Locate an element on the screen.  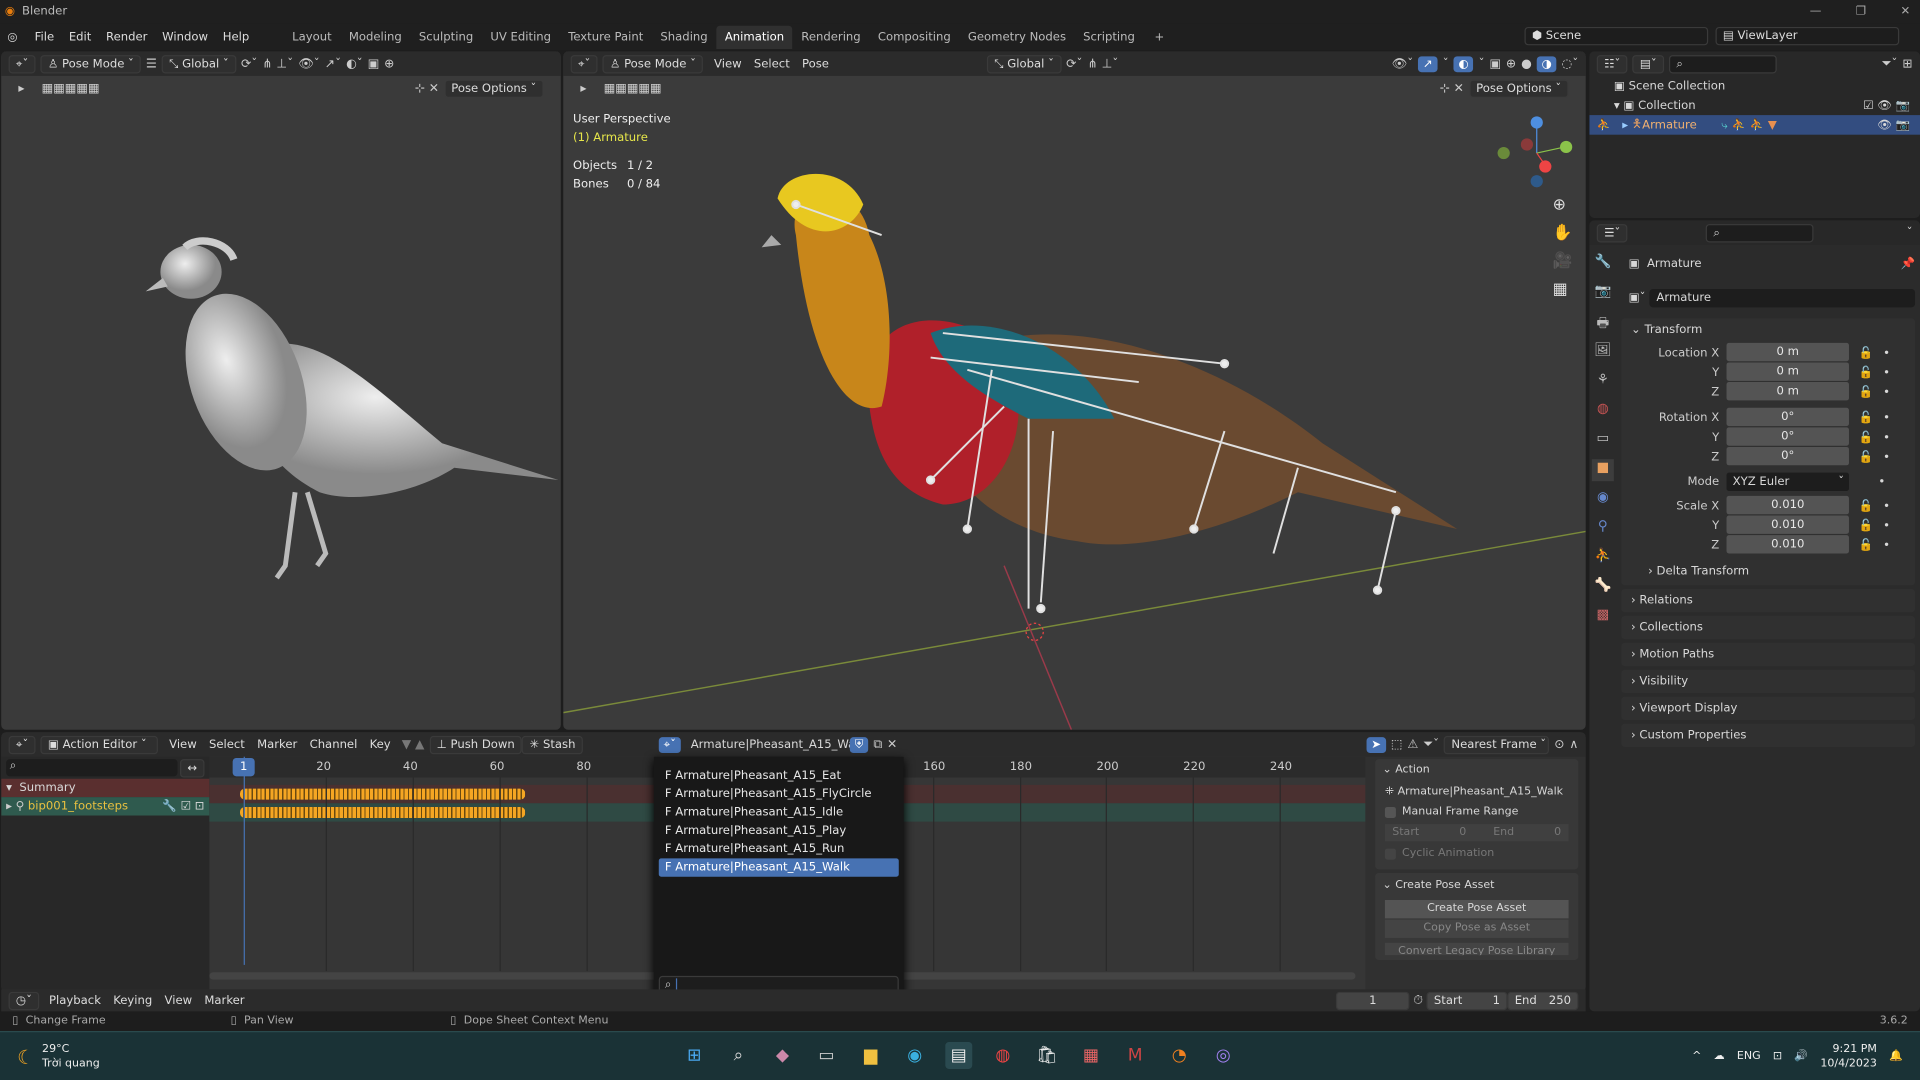
file-explorer-icon: ▆ is located at coordinates (870, 1055).